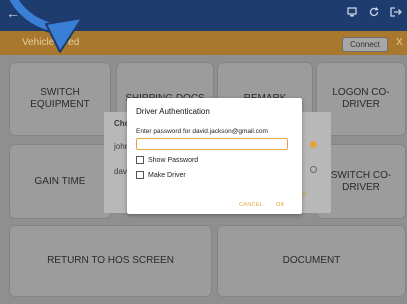 The height and width of the screenshot is (304, 407). What do you see at coordinates (352, 13) in the screenshot?
I see `device-icon` at bounding box center [352, 13].